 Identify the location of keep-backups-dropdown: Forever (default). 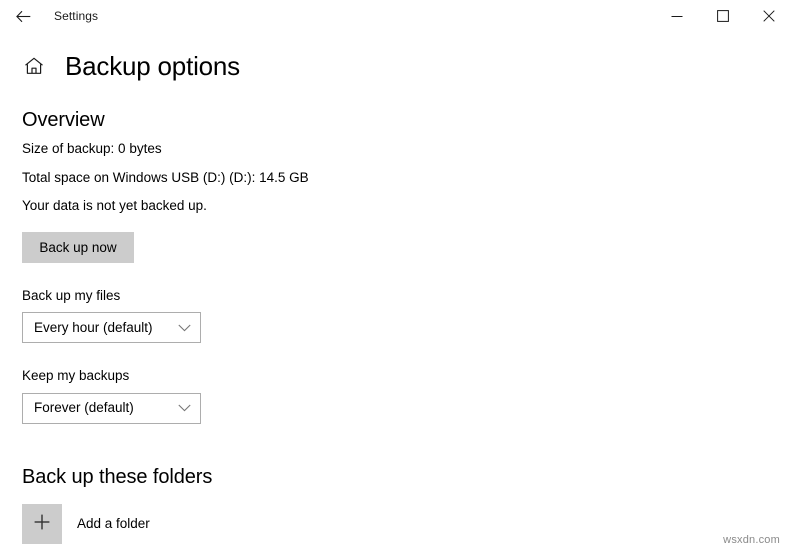
(111, 408).